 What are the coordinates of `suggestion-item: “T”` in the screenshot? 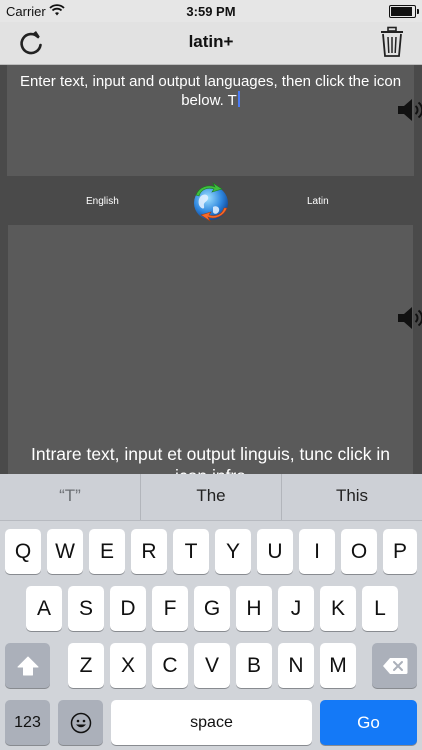 It's located at (70, 497).